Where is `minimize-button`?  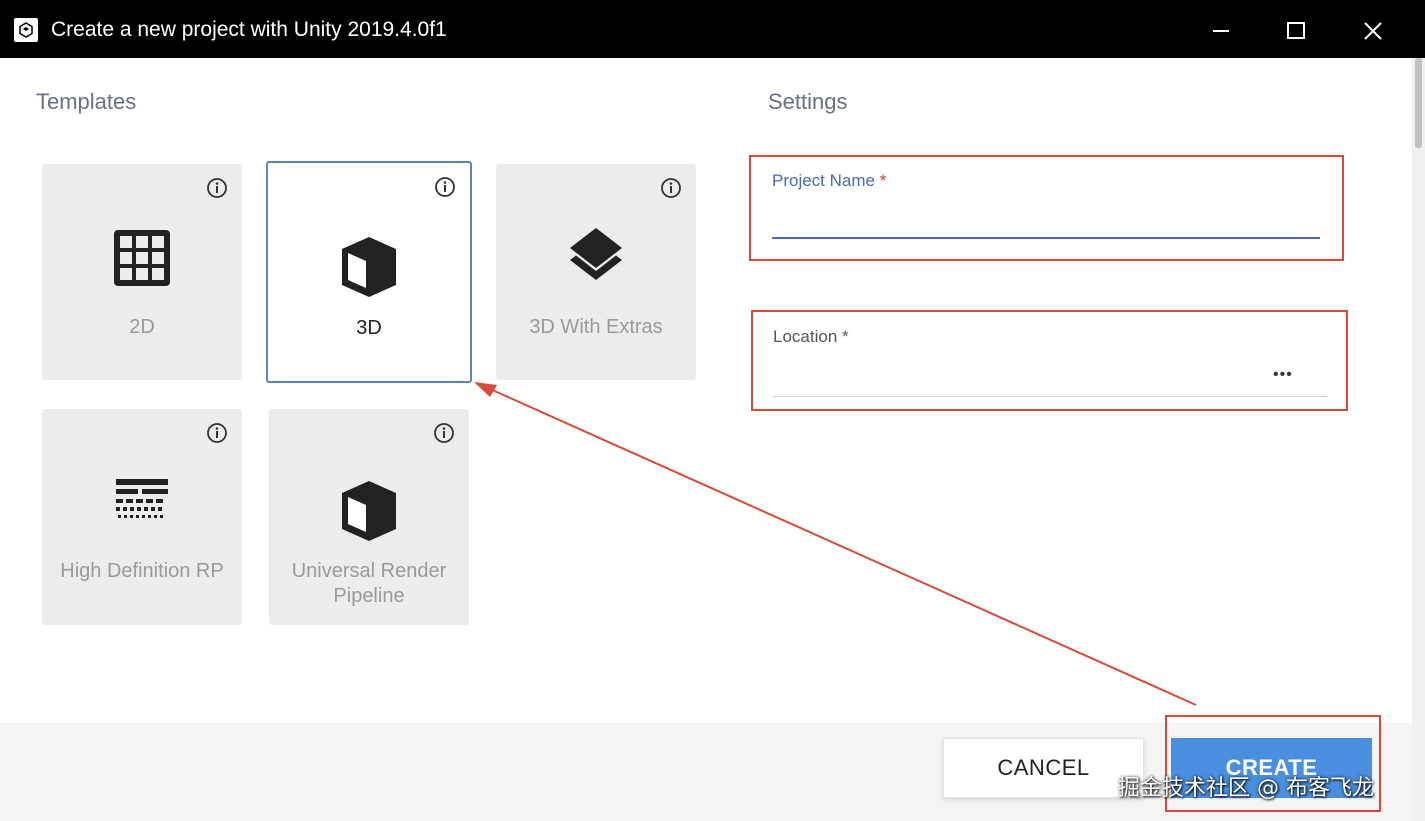 minimize-button is located at coordinates (1222, 30).